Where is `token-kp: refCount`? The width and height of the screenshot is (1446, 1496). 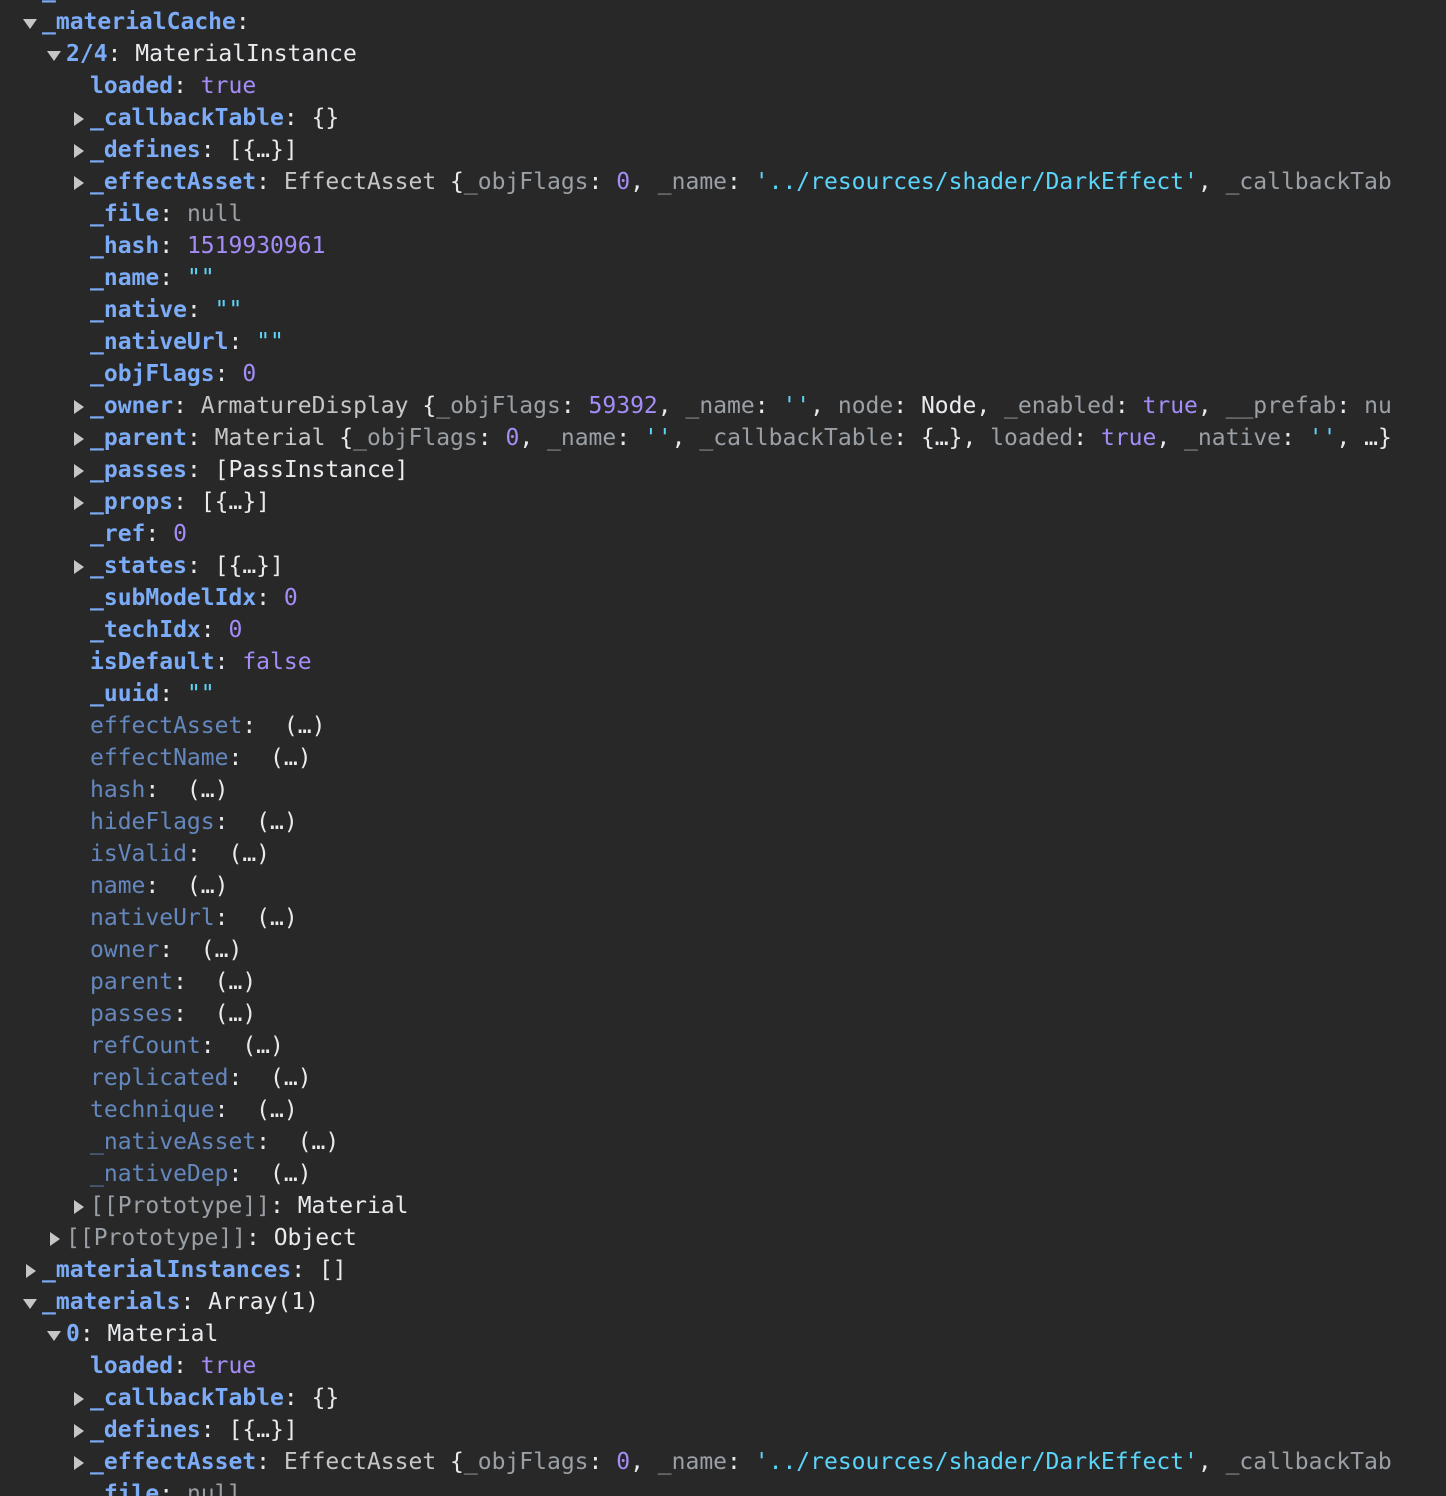
token-kp: refCount is located at coordinates (145, 1046).